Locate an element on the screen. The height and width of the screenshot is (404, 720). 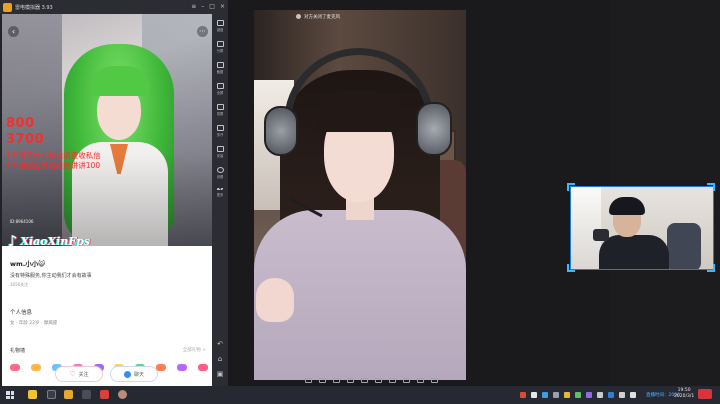
toolbar-label: 全屏 is located at coordinates (220, 93).